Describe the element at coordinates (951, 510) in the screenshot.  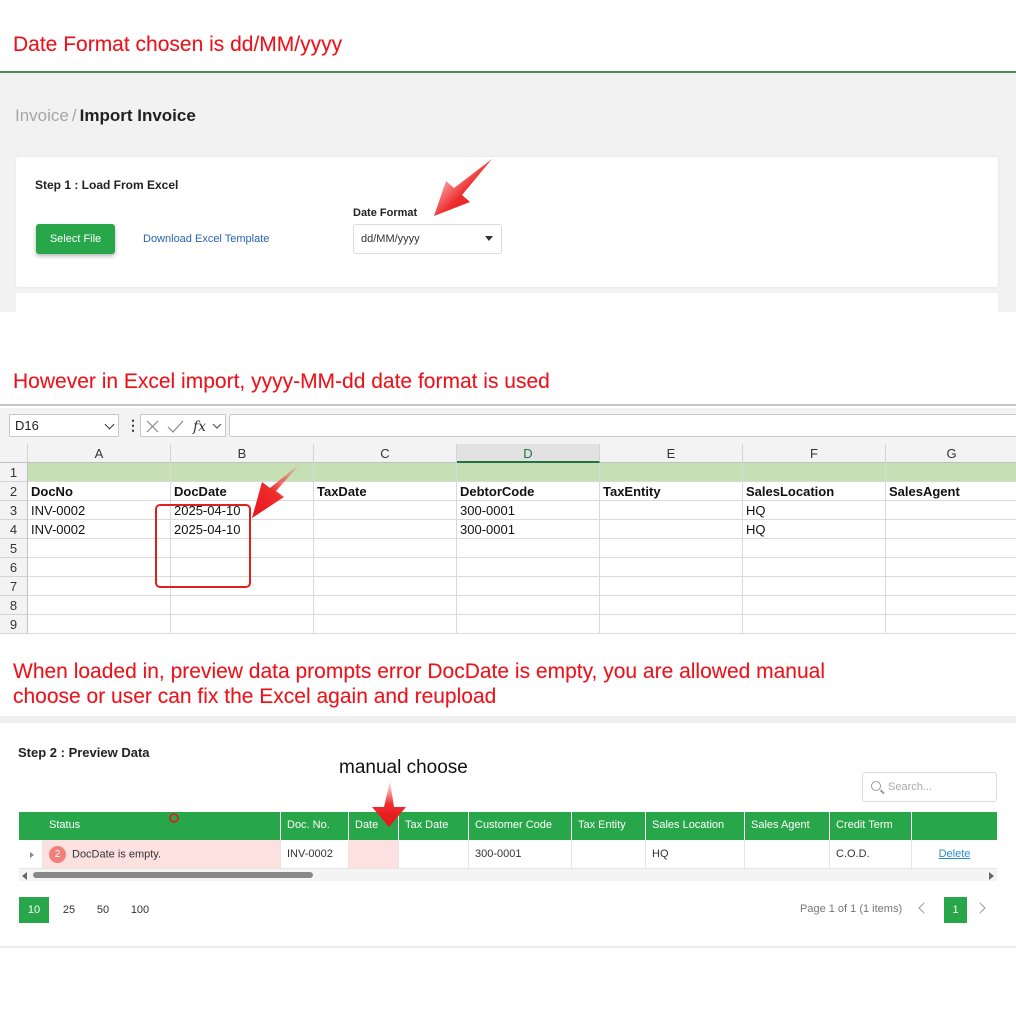
I see `cell-g3` at that location.